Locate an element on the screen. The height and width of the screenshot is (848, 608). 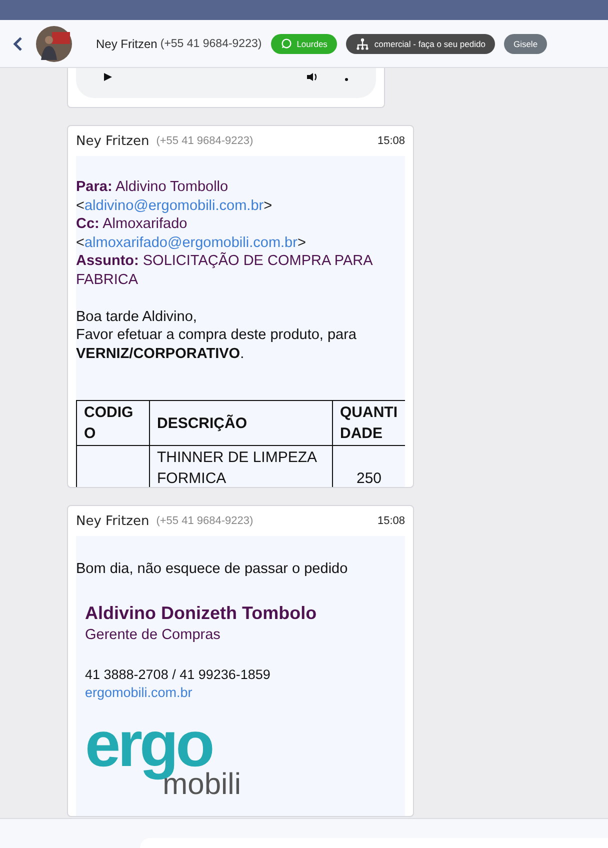
flow-icon is located at coordinates (363, 44).